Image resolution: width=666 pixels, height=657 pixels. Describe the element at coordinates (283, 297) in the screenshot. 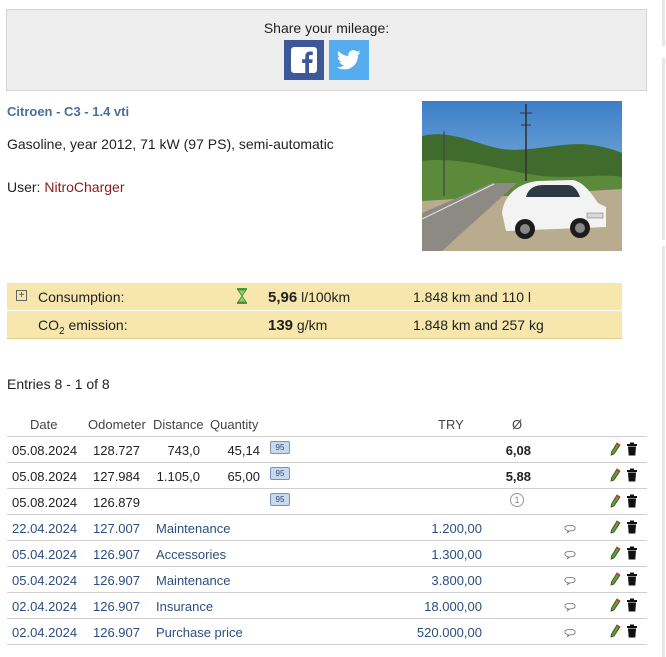

I see `consumption-number: 5,96` at that location.